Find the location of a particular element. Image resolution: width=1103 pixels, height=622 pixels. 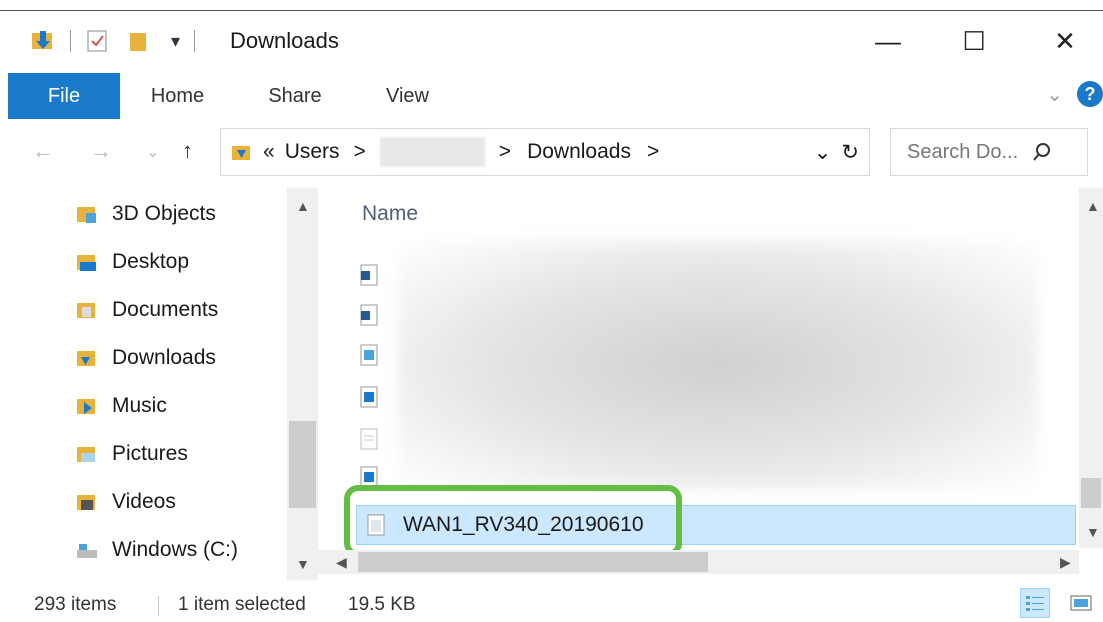

sidebar-item-label: 3D Objects is located at coordinates (164, 213).